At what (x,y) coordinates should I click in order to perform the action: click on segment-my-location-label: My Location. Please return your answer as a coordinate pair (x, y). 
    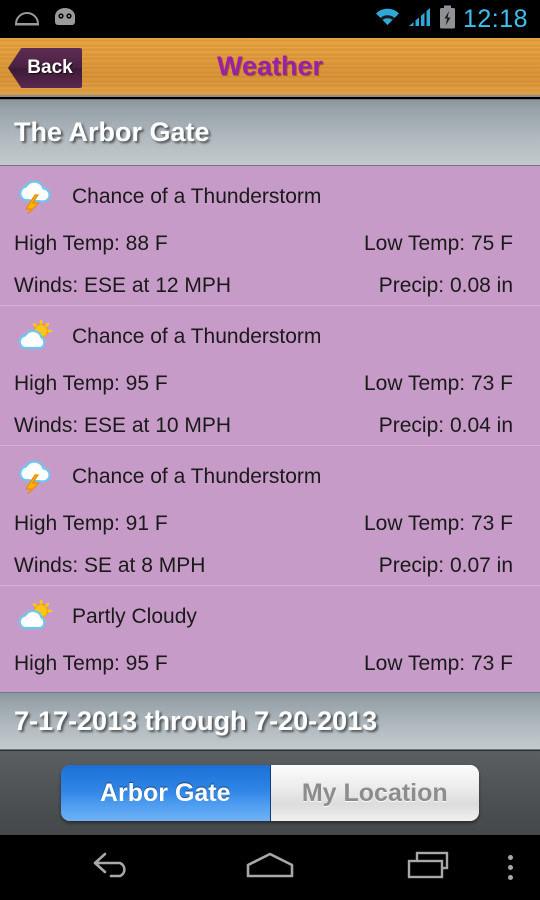
    Looking at the image, I should click on (374, 792).